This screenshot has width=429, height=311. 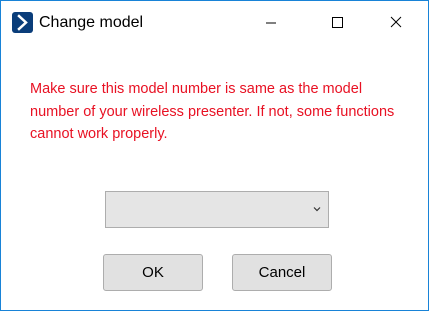 What do you see at coordinates (91, 22) in the screenshot?
I see `window-title: Change model` at bounding box center [91, 22].